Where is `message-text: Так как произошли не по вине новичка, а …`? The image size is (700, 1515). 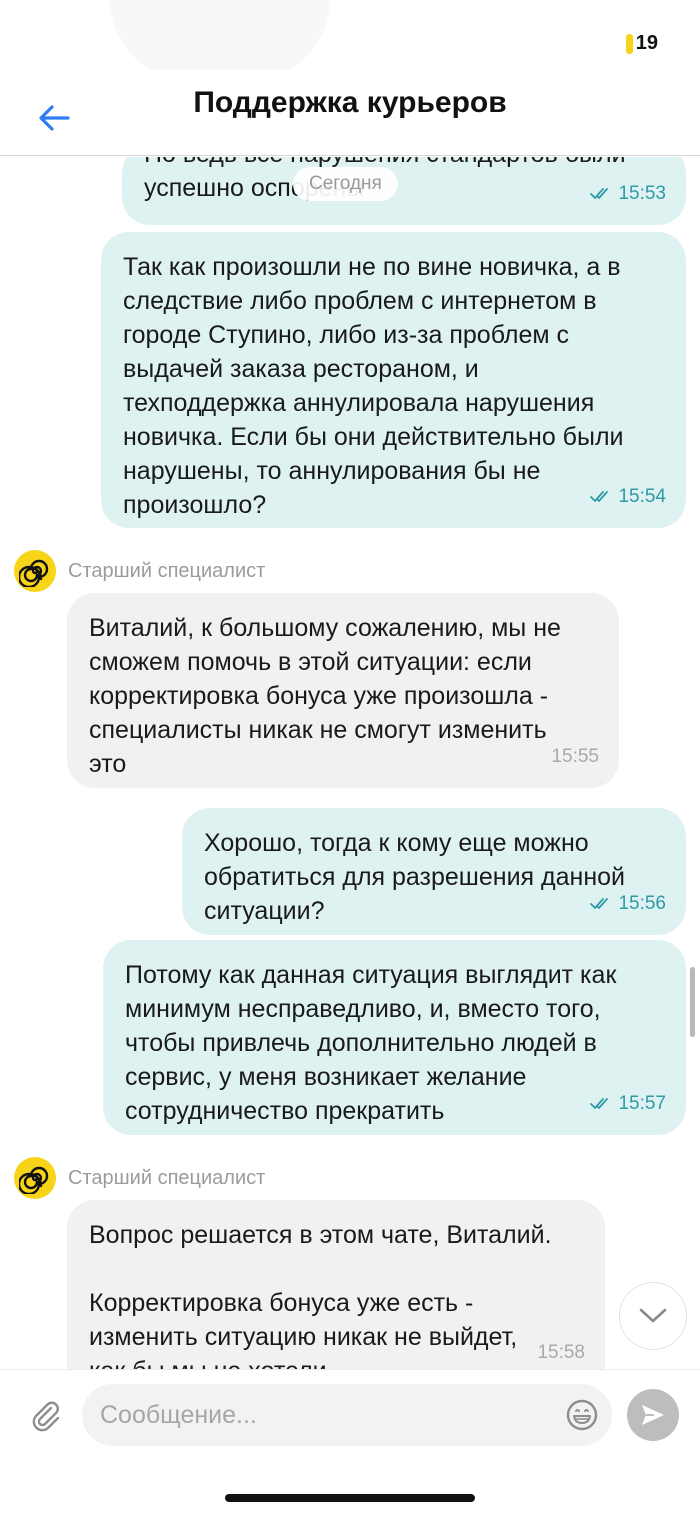 message-text: Так как произошли не по вине новичка, а … is located at coordinates (373, 386).